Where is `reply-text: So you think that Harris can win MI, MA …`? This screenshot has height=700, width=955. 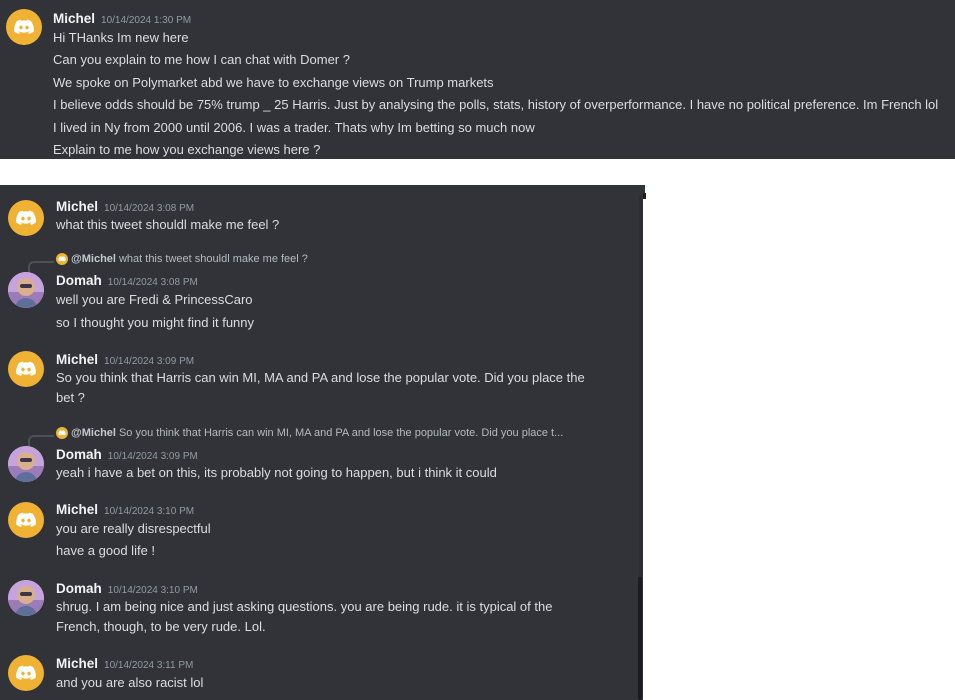
reply-text: So you think that Harris can win MI, MA … is located at coordinates (341, 433).